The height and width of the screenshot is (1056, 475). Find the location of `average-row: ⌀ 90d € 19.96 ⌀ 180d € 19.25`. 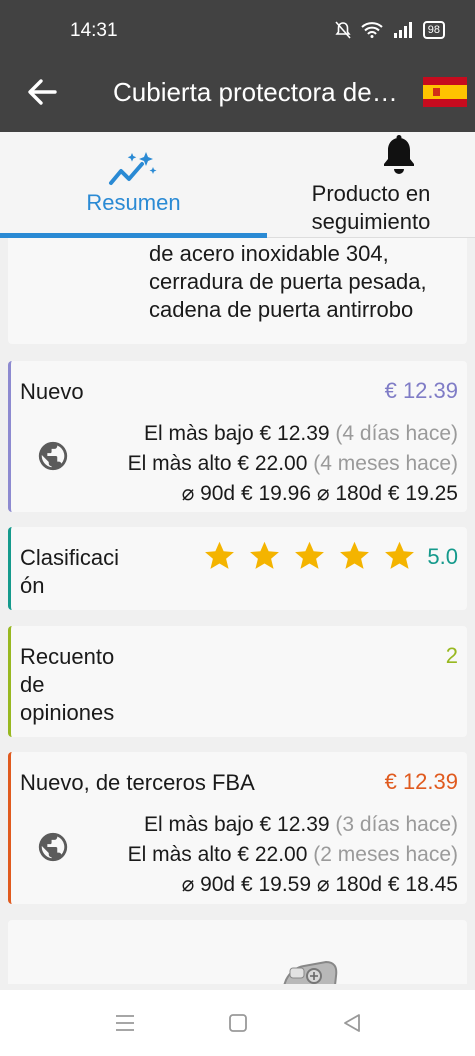

average-row: ⌀ 90d € 19.96 ⌀ 180d € 19.25 is located at coordinates (293, 494).